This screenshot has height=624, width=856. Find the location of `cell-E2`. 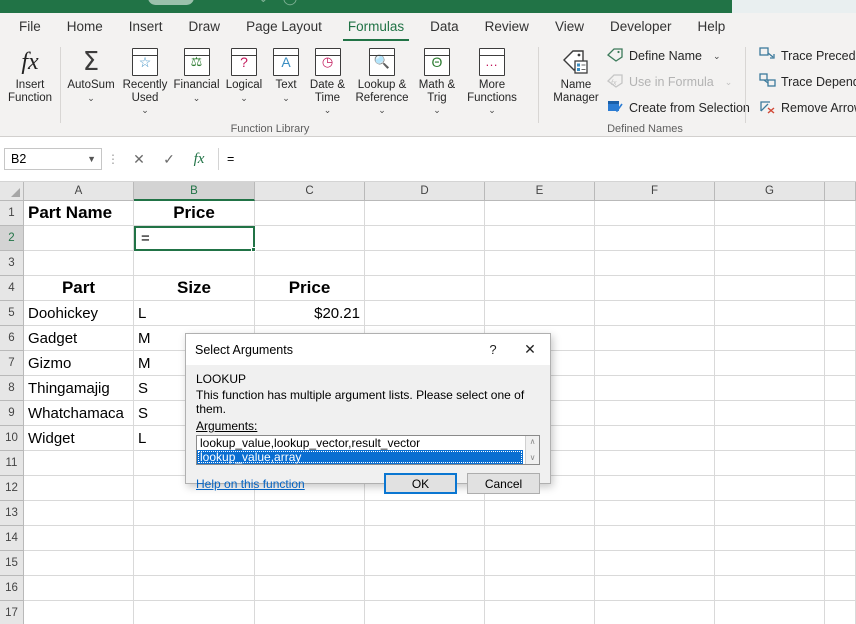

cell-E2 is located at coordinates (540, 238).